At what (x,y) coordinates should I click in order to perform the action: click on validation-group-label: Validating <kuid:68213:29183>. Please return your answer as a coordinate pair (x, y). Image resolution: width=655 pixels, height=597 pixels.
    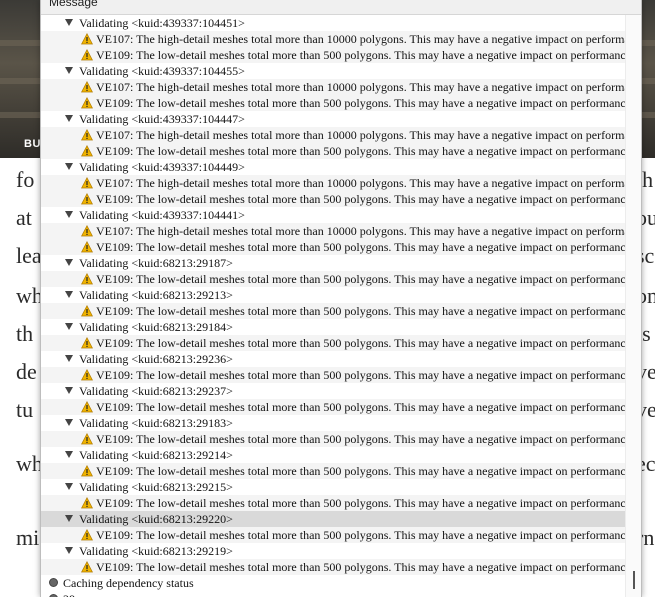
    Looking at the image, I should click on (156, 423).